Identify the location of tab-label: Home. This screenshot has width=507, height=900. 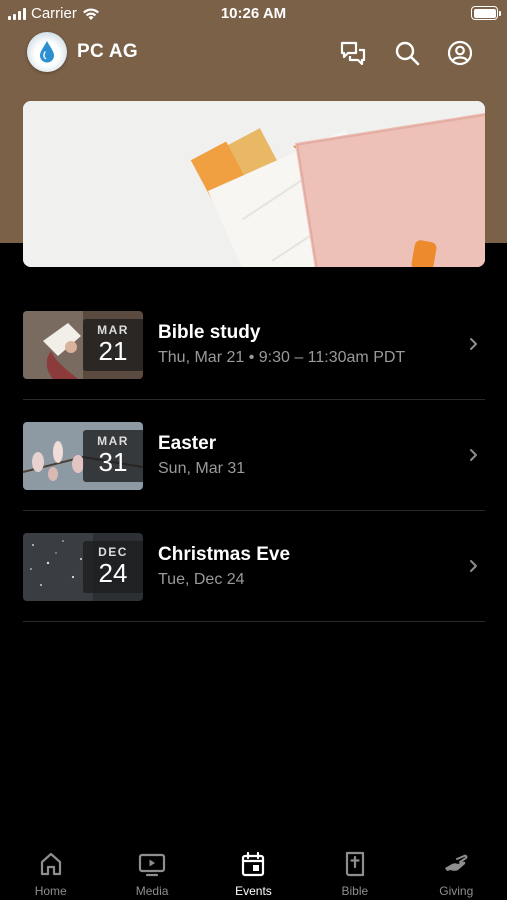
(50, 891).